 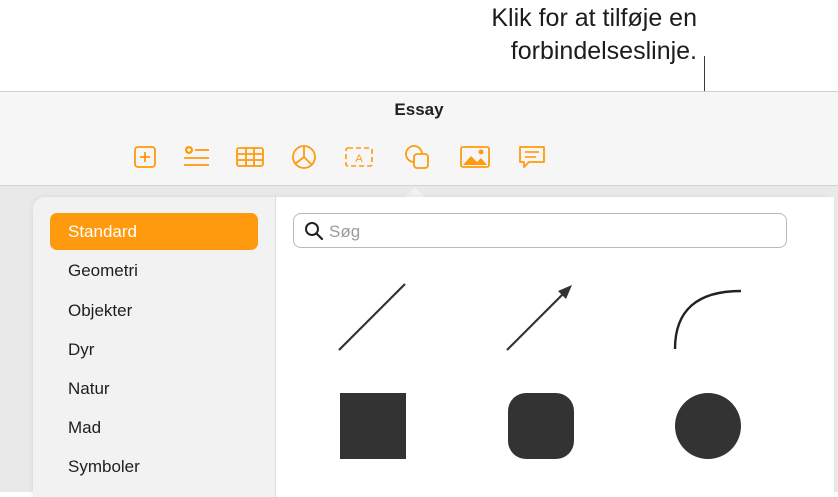 I want to click on category-objekter: Objekter, so click(x=154, y=310).